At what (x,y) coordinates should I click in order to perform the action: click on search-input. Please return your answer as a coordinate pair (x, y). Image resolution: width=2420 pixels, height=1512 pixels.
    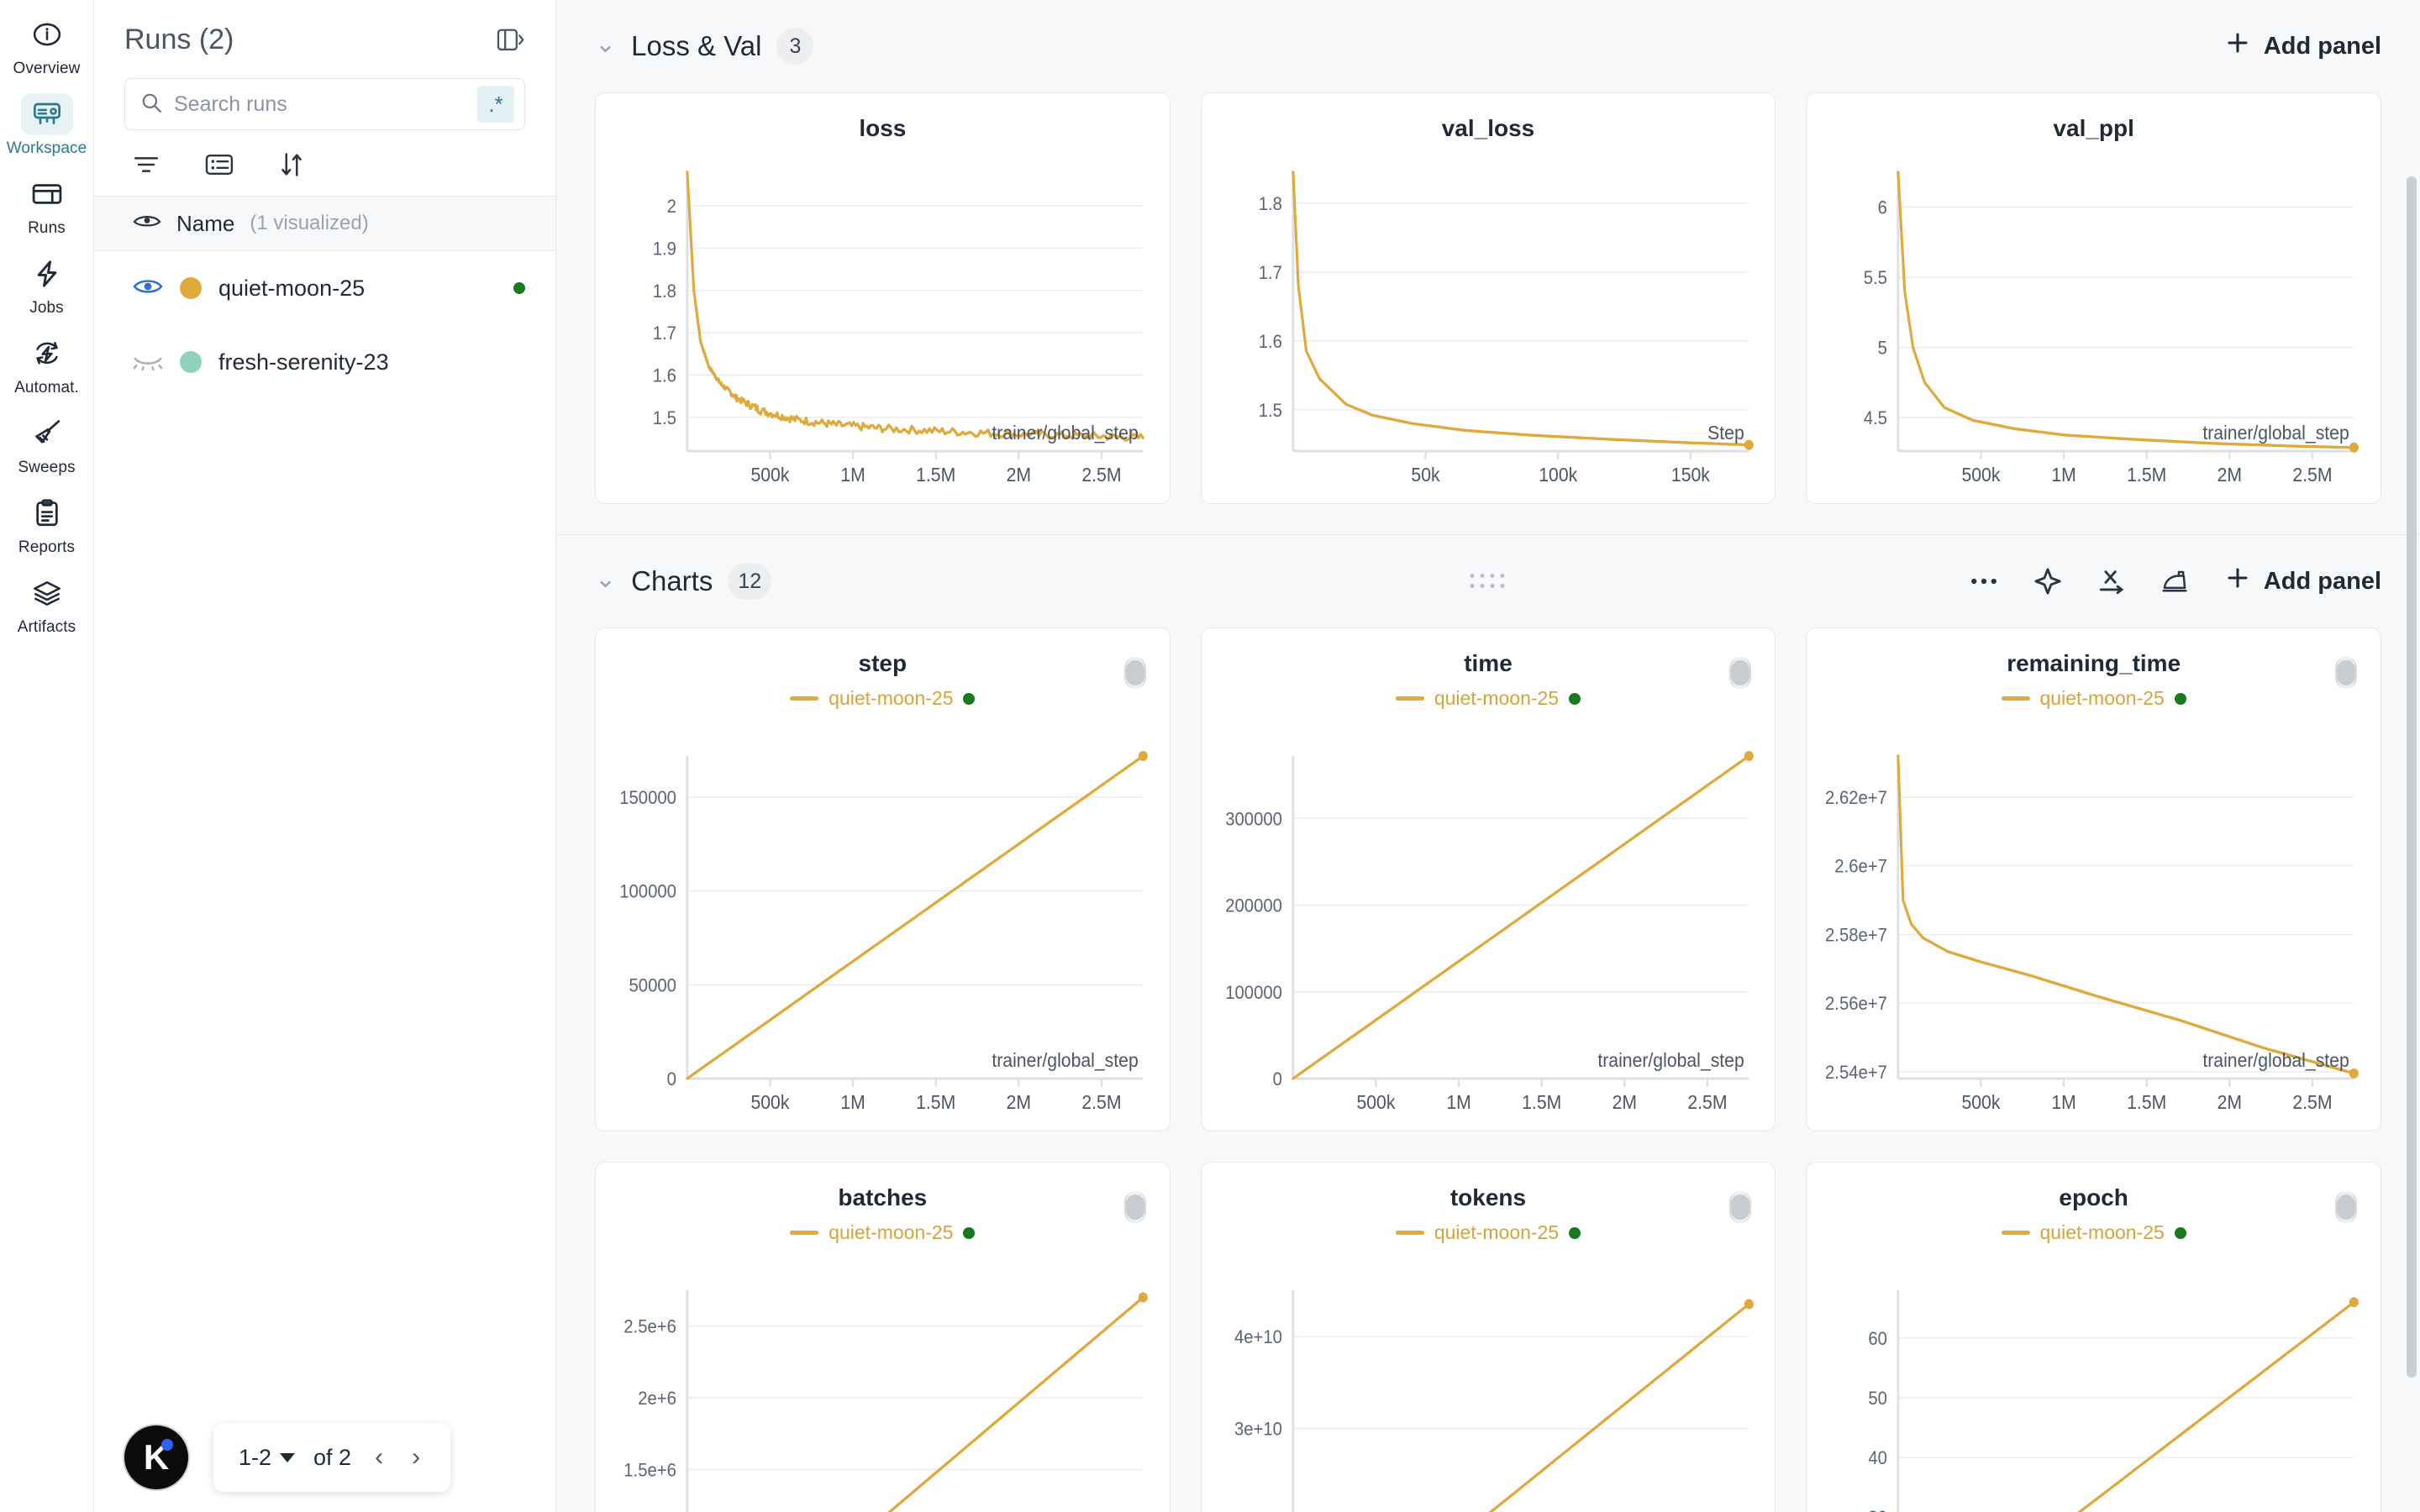
    Looking at the image, I should click on (320, 104).